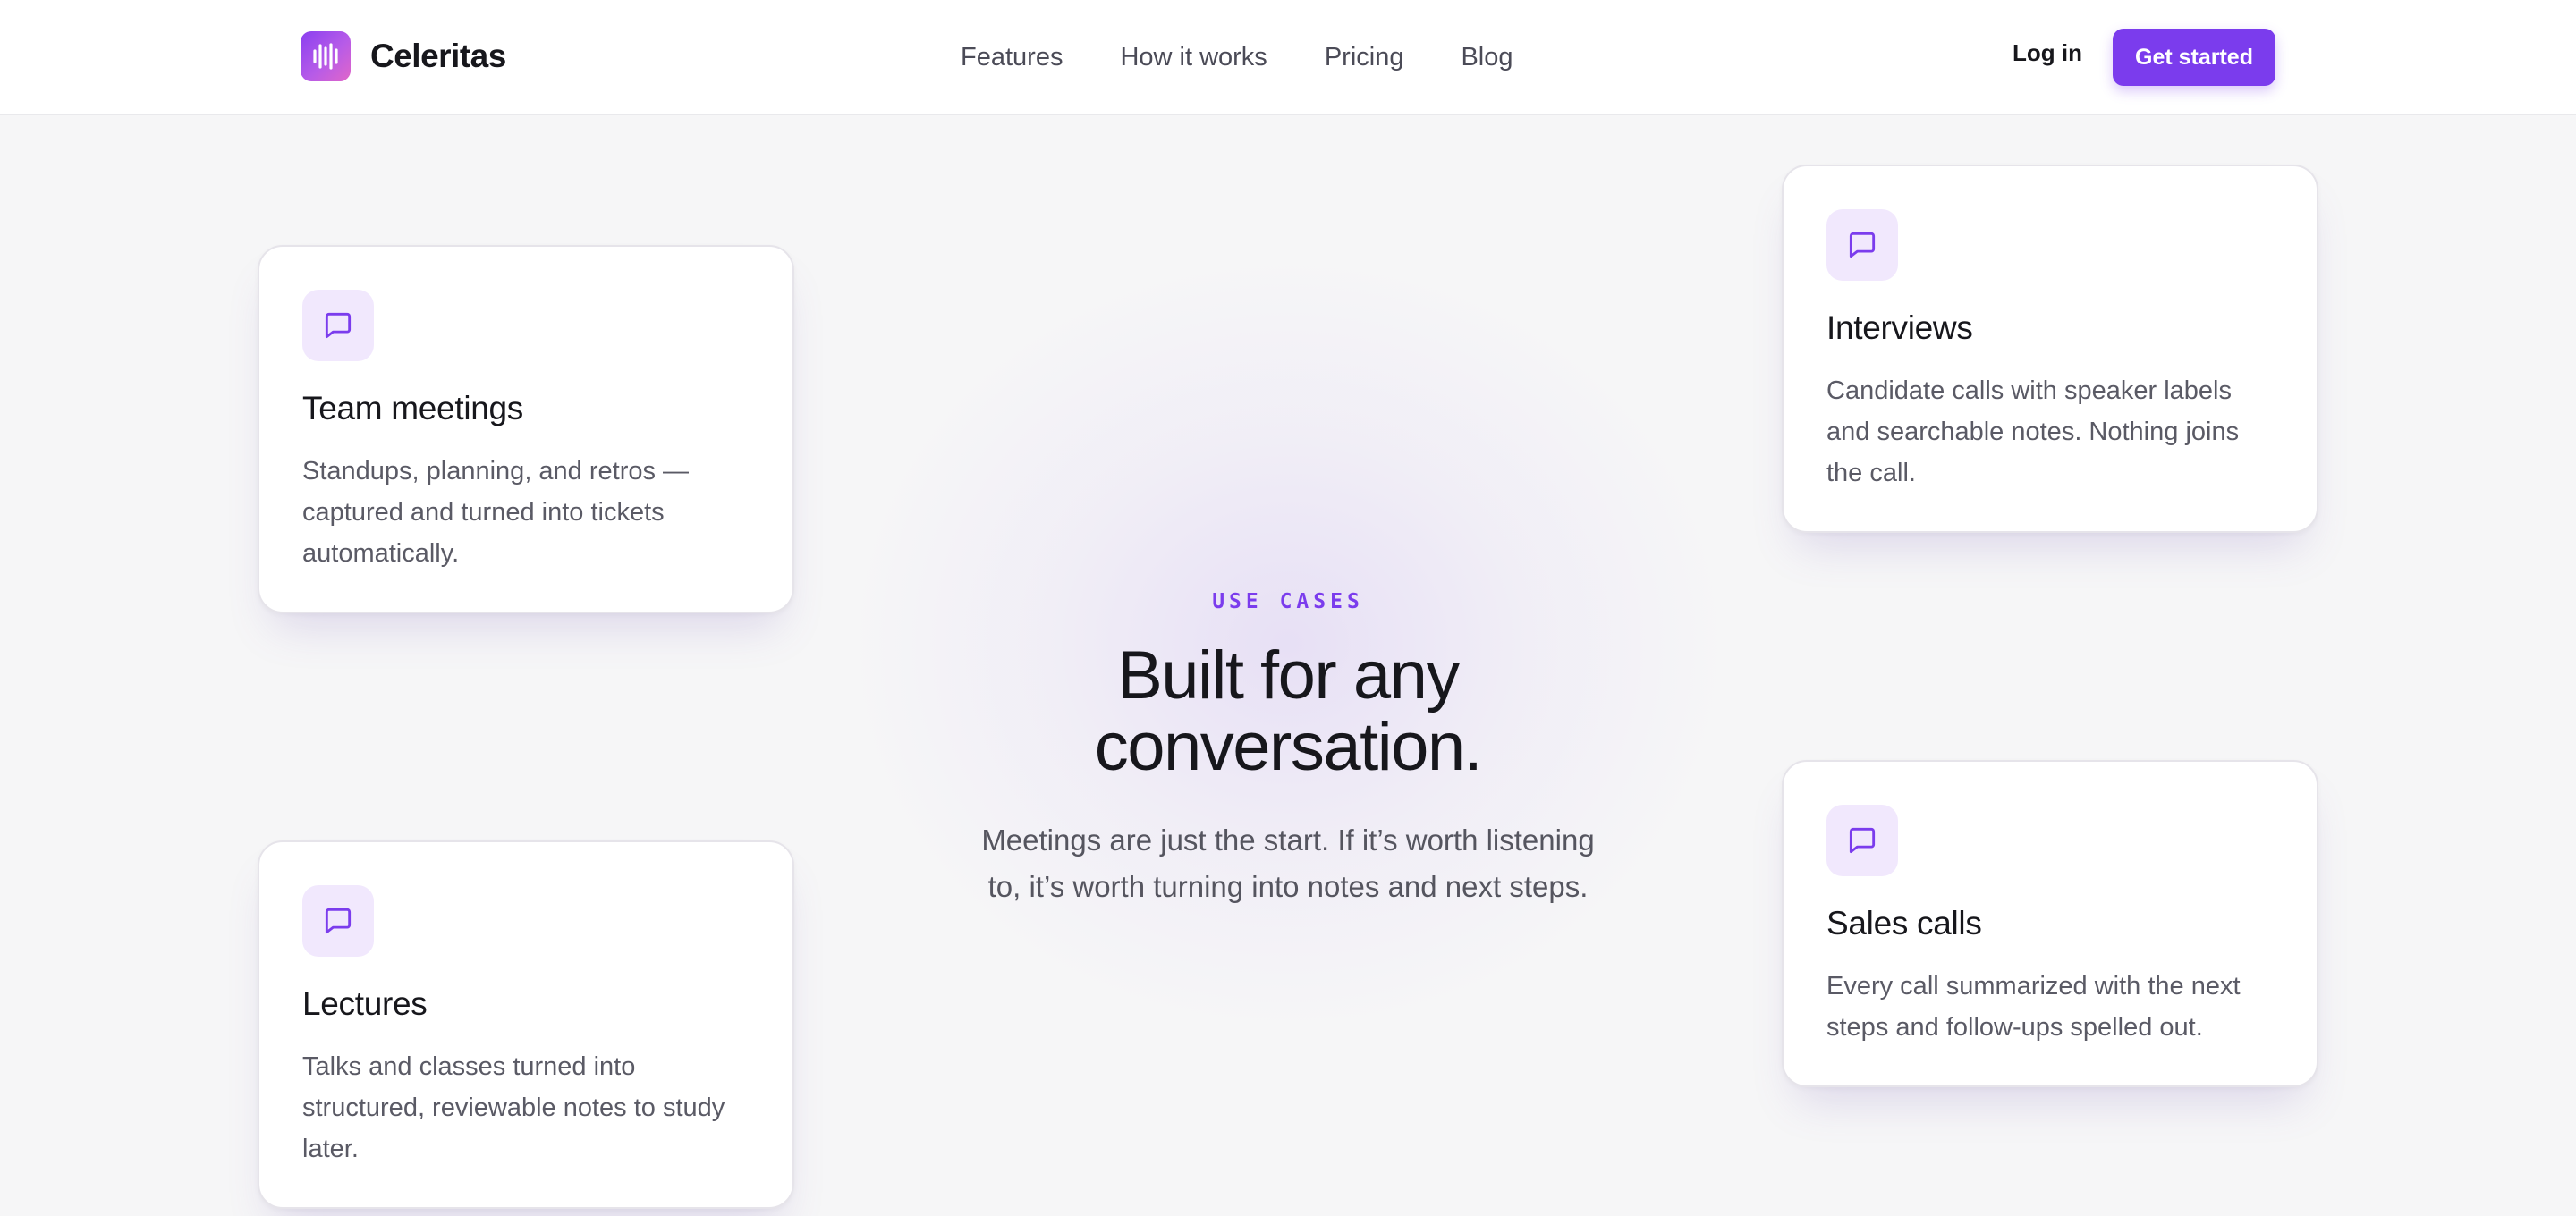 This screenshot has width=2576, height=1216. What do you see at coordinates (1288, 676) in the screenshot?
I see `headline-line-1: Built for any` at bounding box center [1288, 676].